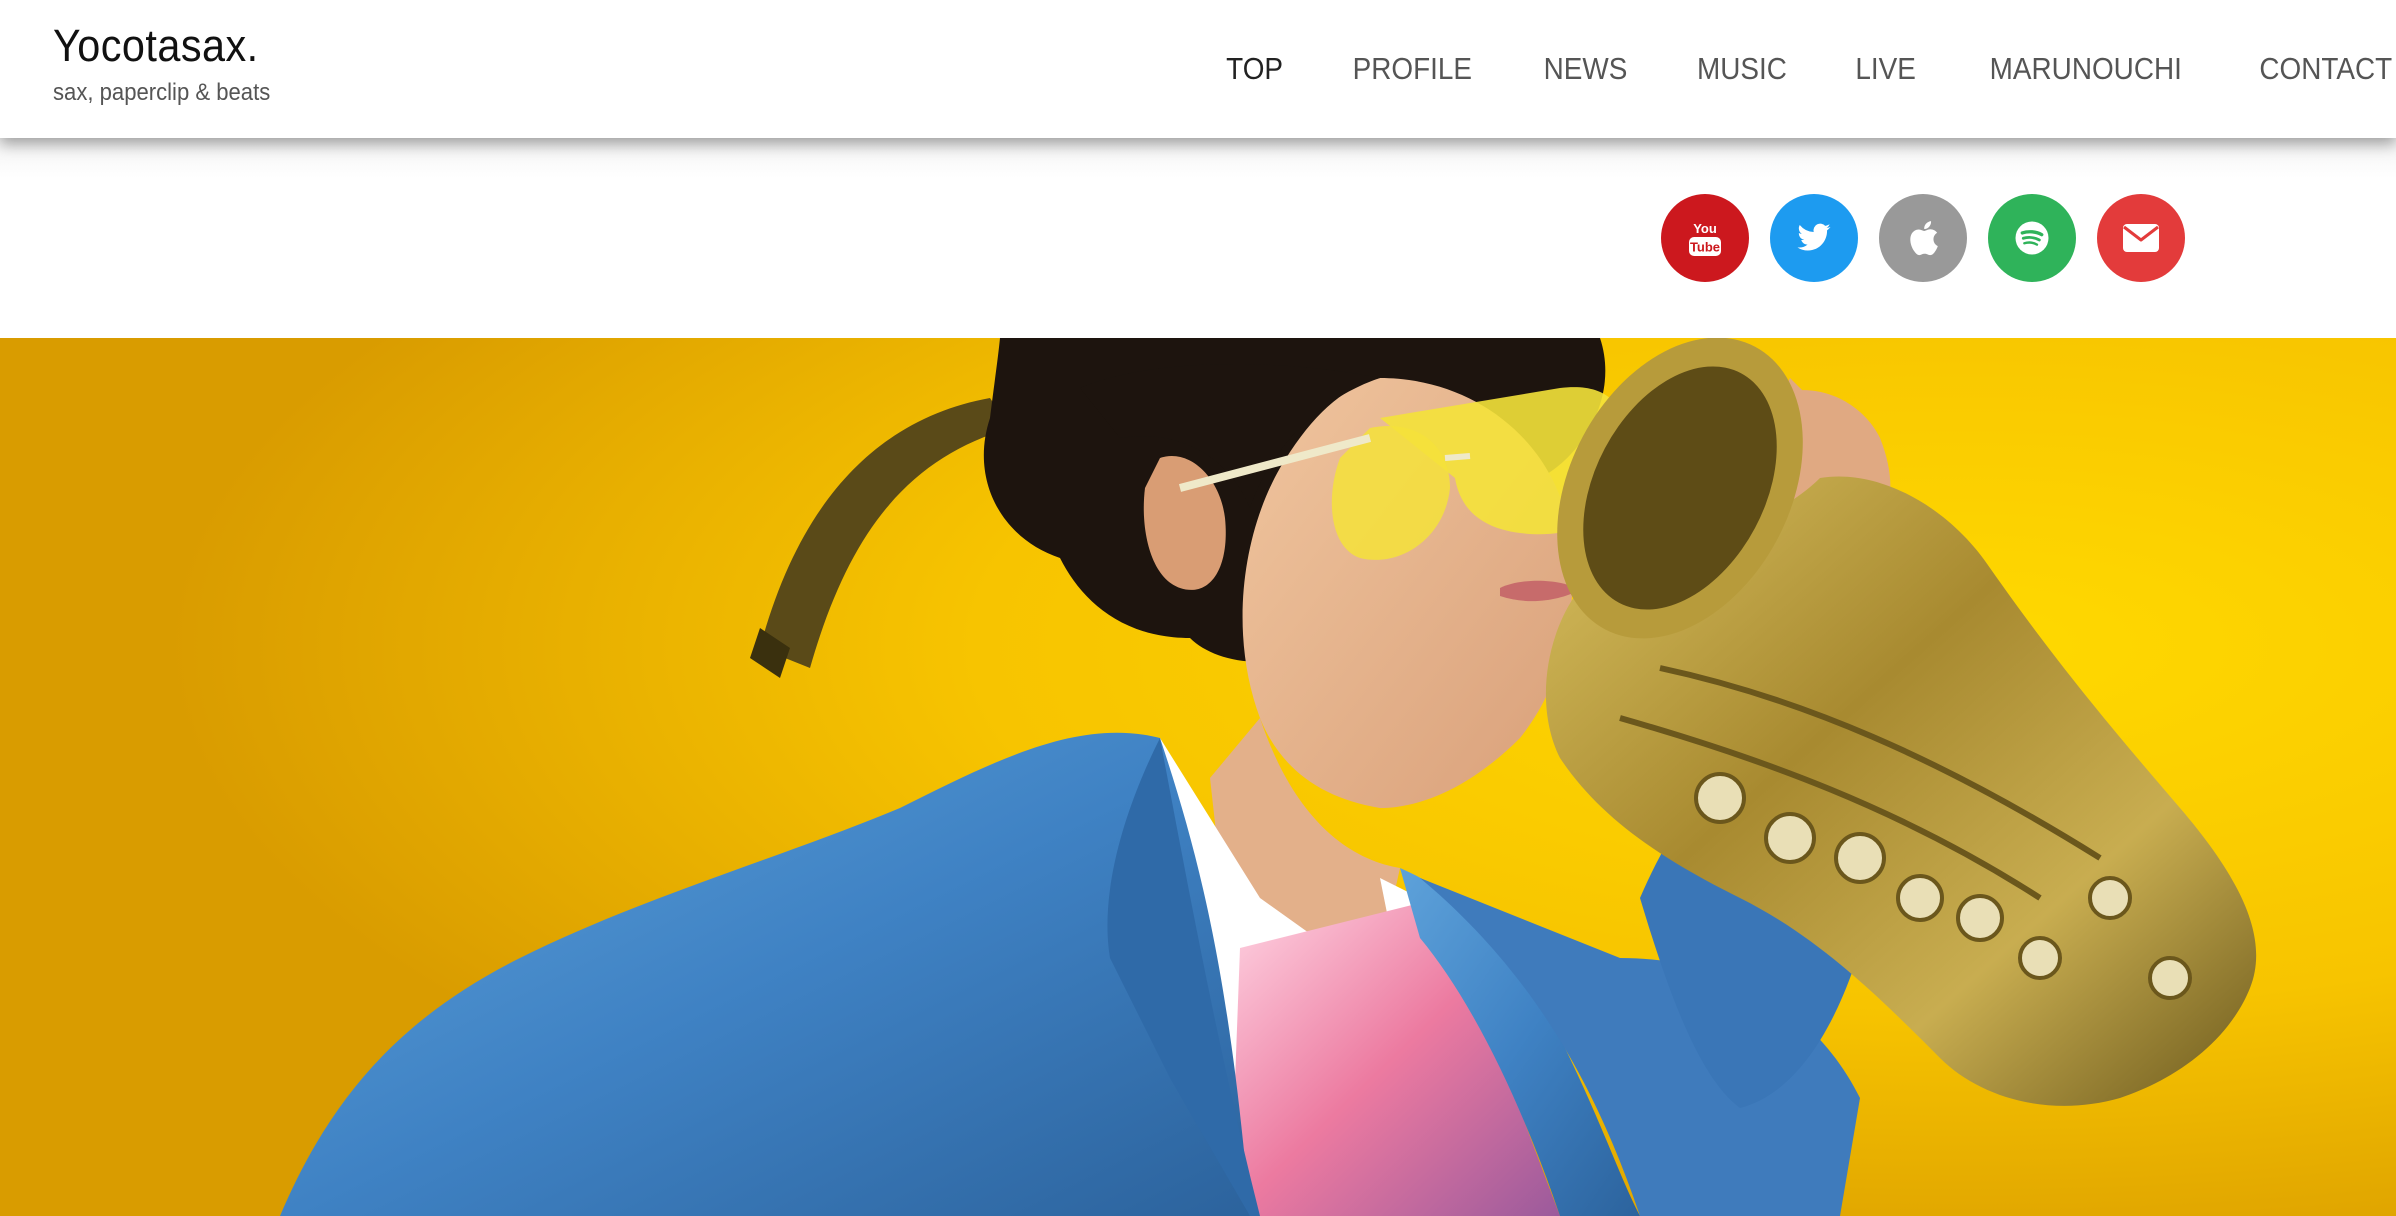 This screenshot has width=2396, height=1216. I want to click on mail-button, so click(2141, 238).